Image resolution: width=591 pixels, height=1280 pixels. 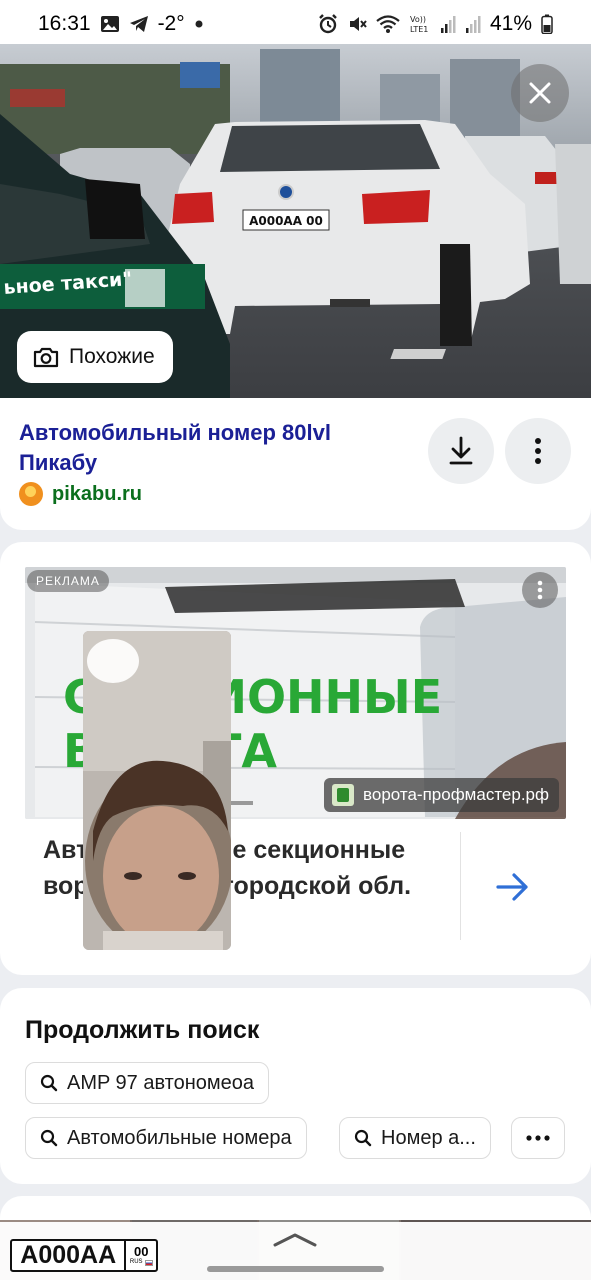 What do you see at coordinates (286, 221) in the screenshot?
I see `svg-text: A000AA 00` at bounding box center [286, 221].